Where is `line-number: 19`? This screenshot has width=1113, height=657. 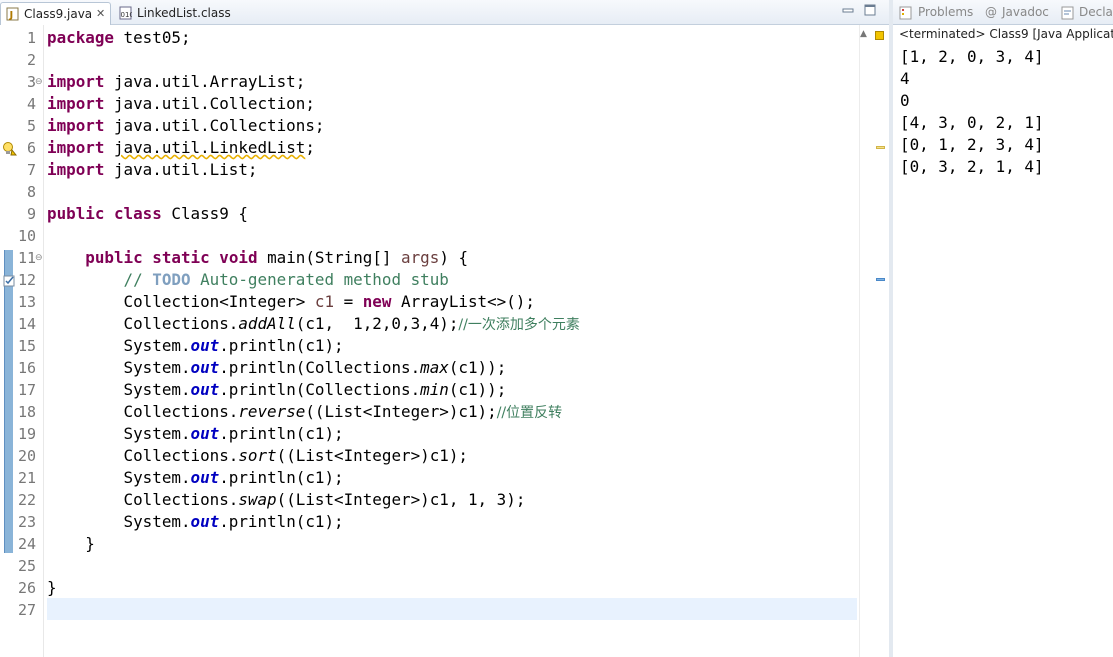
line-number: 19 is located at coordinates (26, 434).